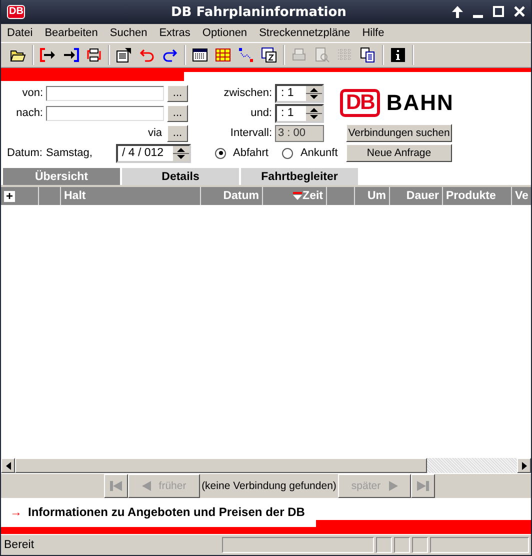 The width and height of the screenshot is (532, 556). I want to click on grid-icon, so click(345, 55).